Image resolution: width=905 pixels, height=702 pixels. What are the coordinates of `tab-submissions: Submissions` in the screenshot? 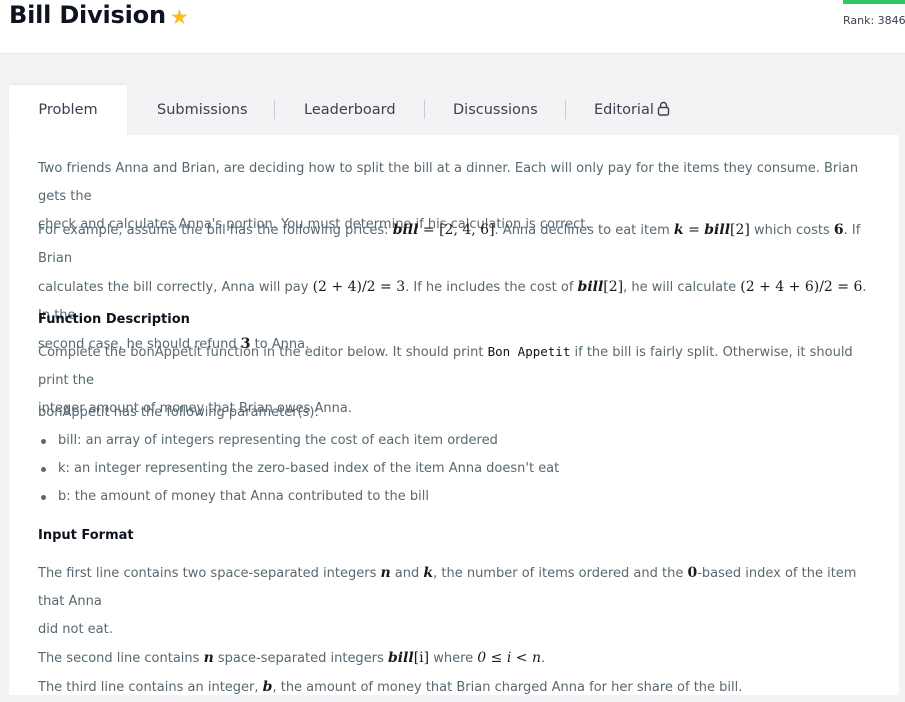 It's located at (202, 110).